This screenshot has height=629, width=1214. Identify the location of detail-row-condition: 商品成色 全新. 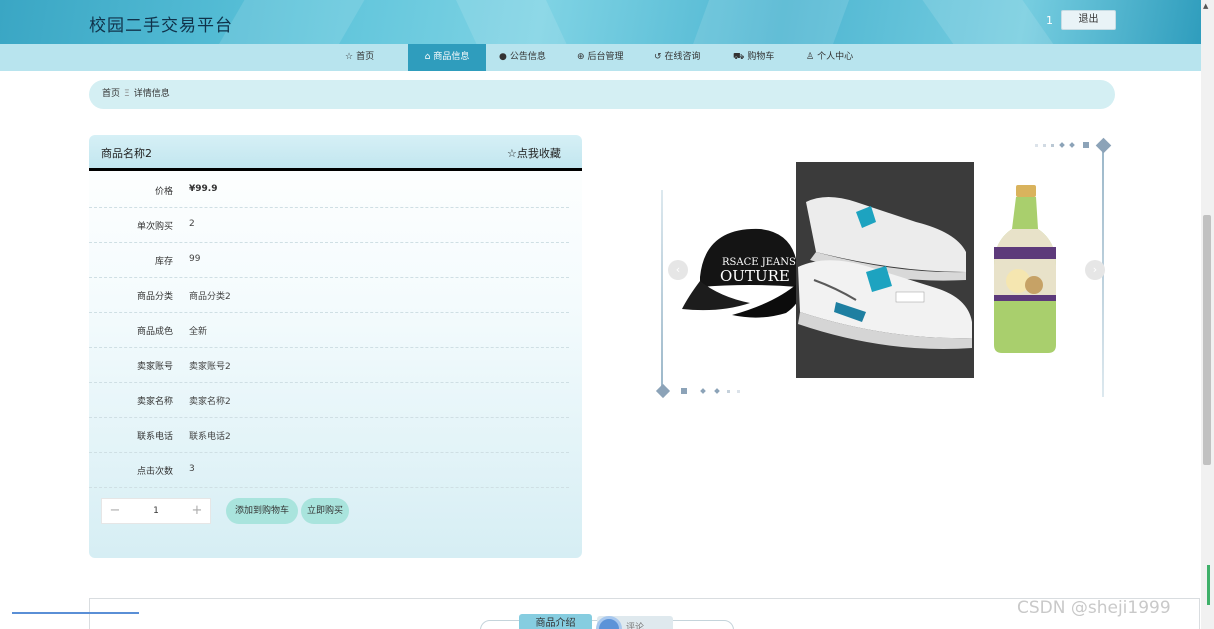
(329, 330).